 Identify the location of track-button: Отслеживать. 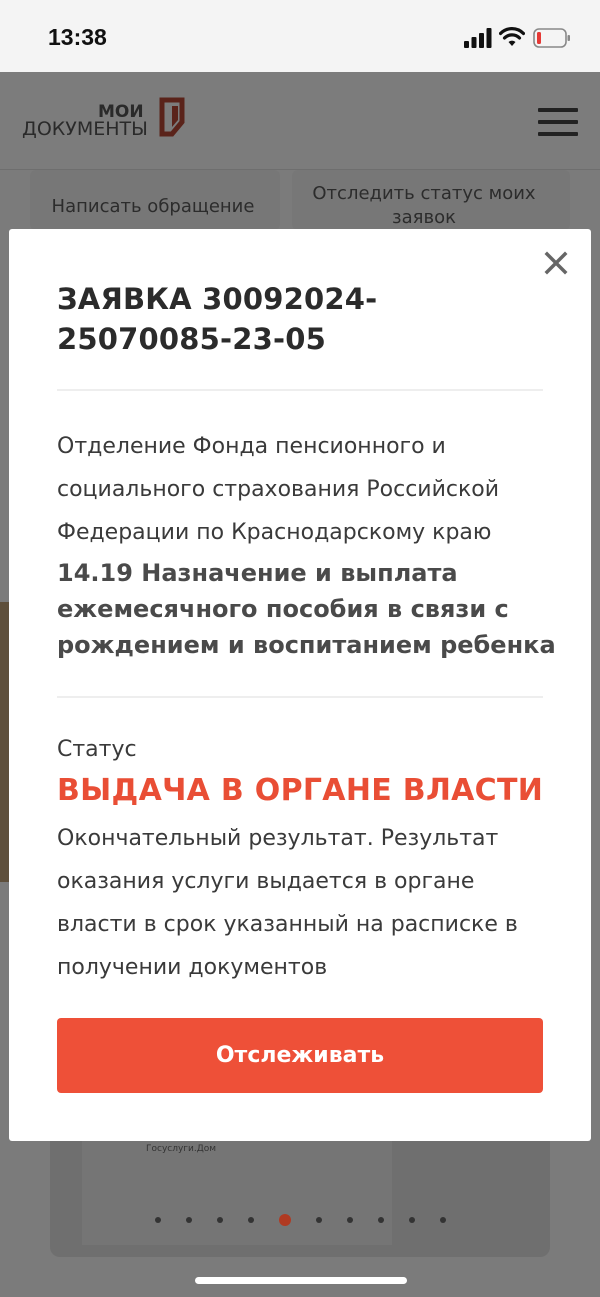
(300, 1055).